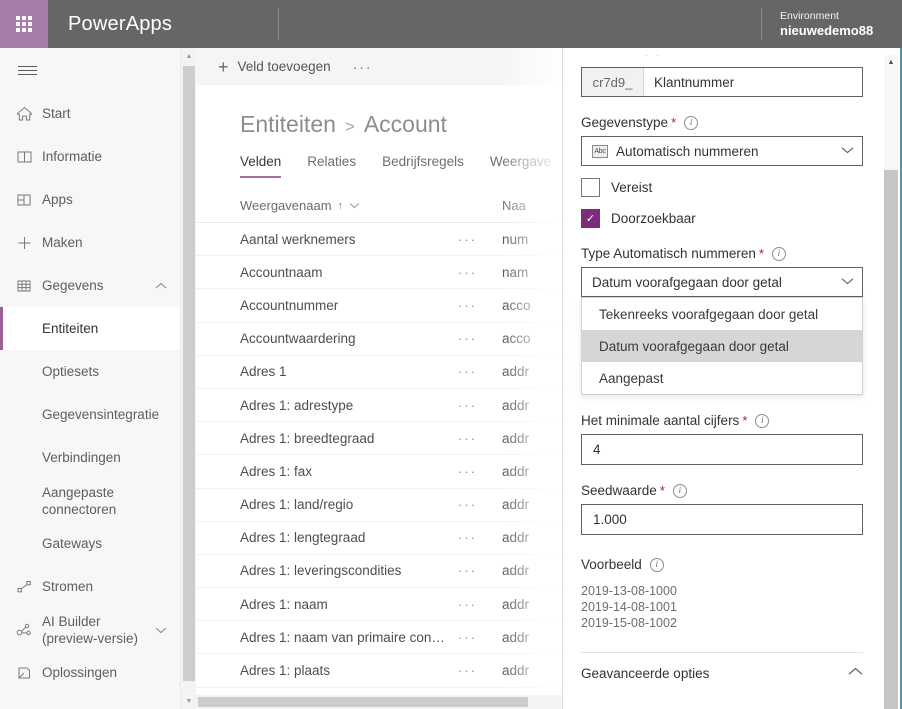 The height and width of the screenshot is (709, 902). What do you see at coordinates (297, 505) in the screenshot?
I see `field-display-name: Adres 1: land/regio` at bounding box center [297, 505].